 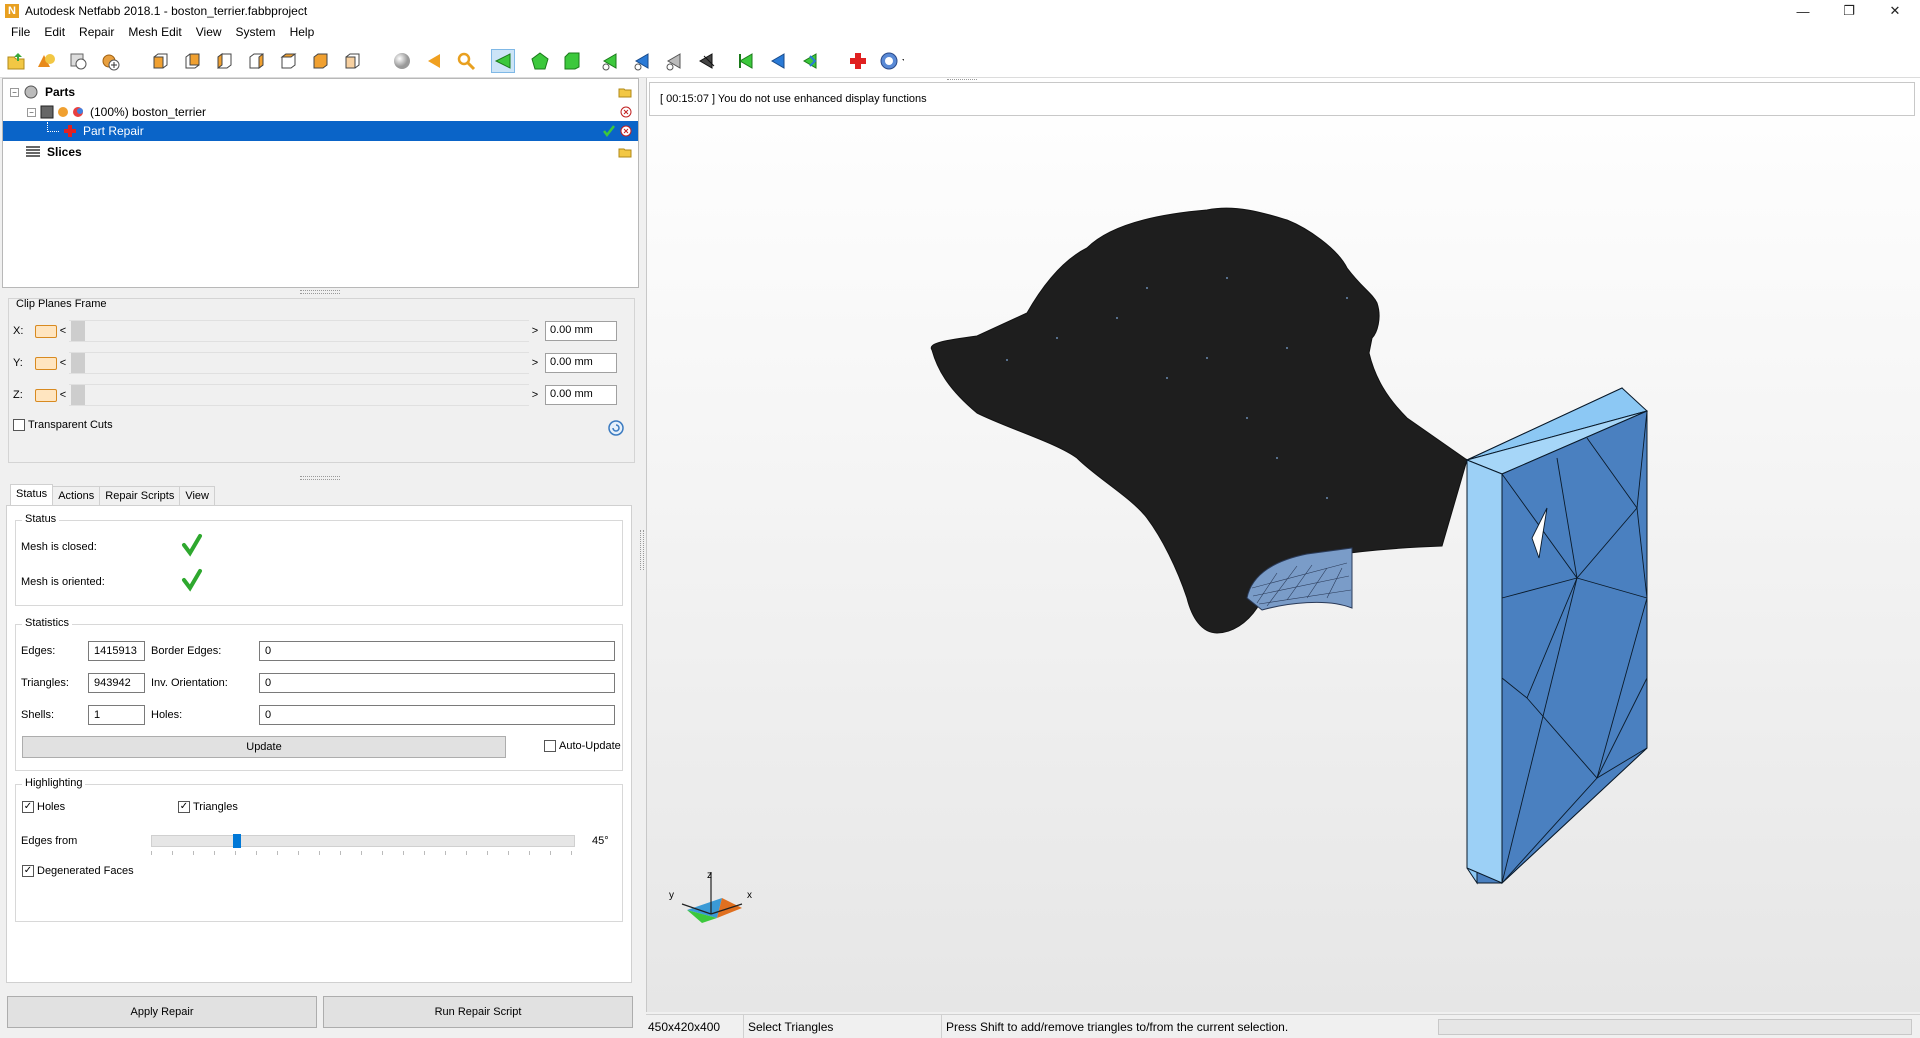 What do you see at coordinates (224, 61) in the screenshot?
I see `view-left-icon` at bounding box center [224, 61].